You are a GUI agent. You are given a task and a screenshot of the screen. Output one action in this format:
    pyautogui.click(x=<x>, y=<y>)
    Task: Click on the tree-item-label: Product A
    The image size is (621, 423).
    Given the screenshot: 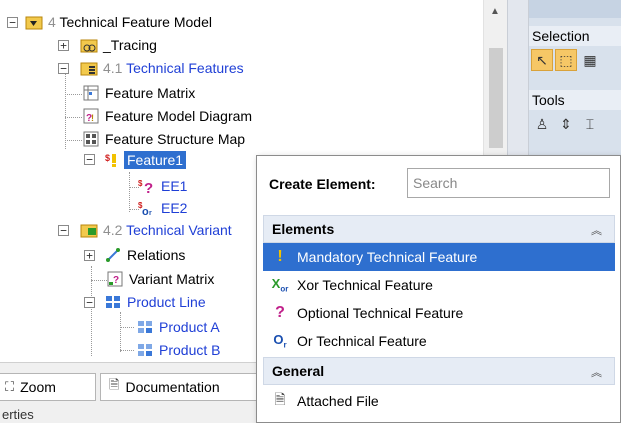 What is the action you would take?
    pyautogui.click(x=189, y=327)
    